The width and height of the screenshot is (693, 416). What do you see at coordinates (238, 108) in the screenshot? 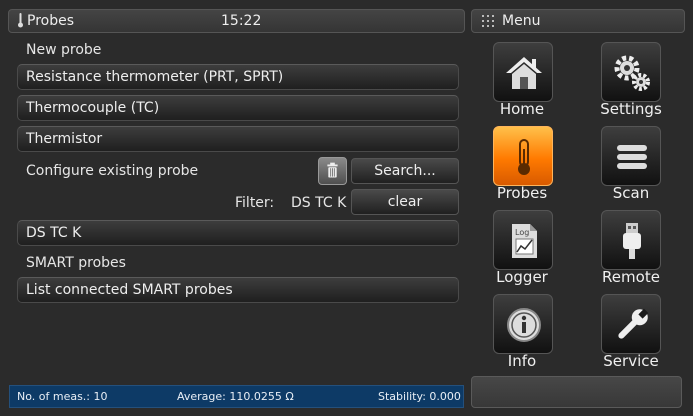
I see `thermocouple-button: Thermocouple (TC)` at bounding box center [238, 108].